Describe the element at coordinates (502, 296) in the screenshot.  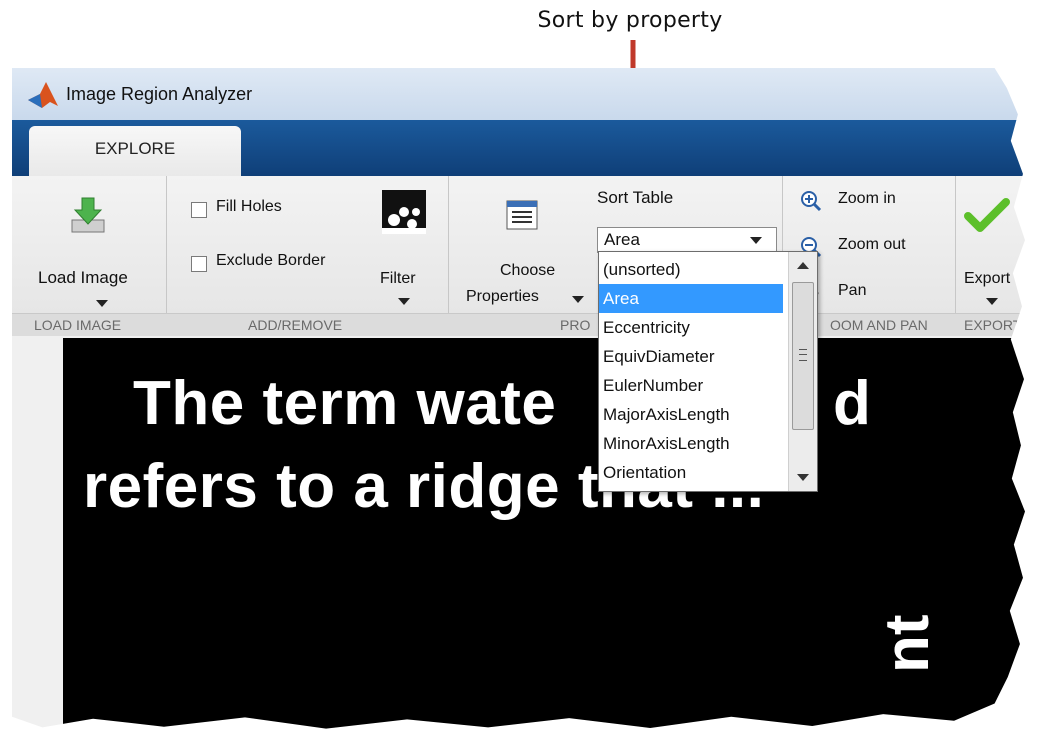
I see `properties-label: Properties` at that location.